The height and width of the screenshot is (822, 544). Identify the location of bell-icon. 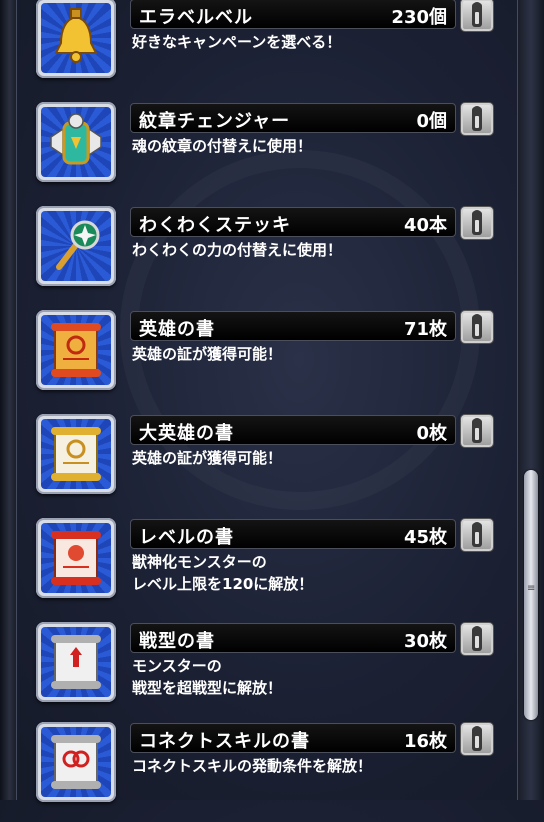
(76, 38).